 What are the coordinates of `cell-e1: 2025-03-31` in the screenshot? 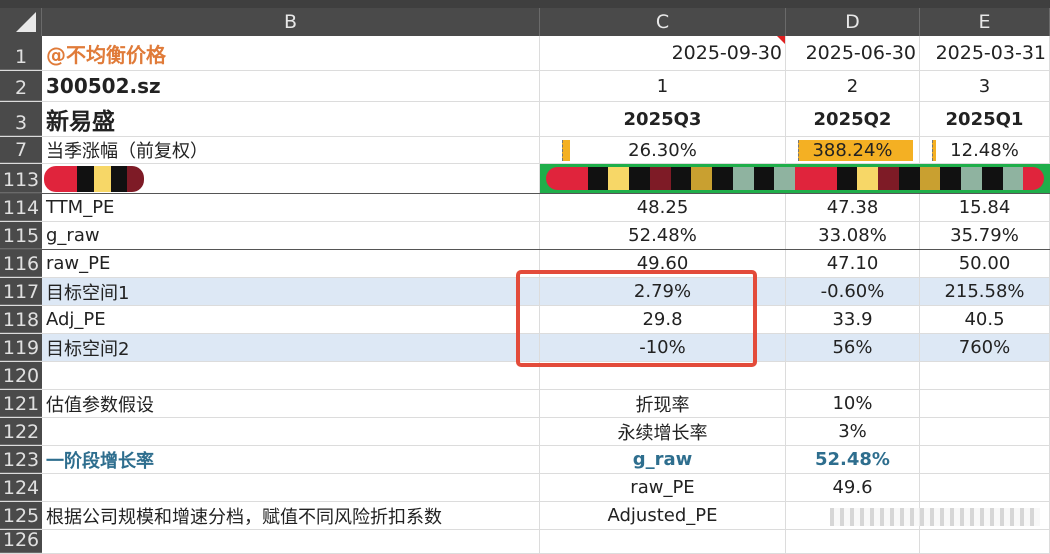 It's located at (985, 53).